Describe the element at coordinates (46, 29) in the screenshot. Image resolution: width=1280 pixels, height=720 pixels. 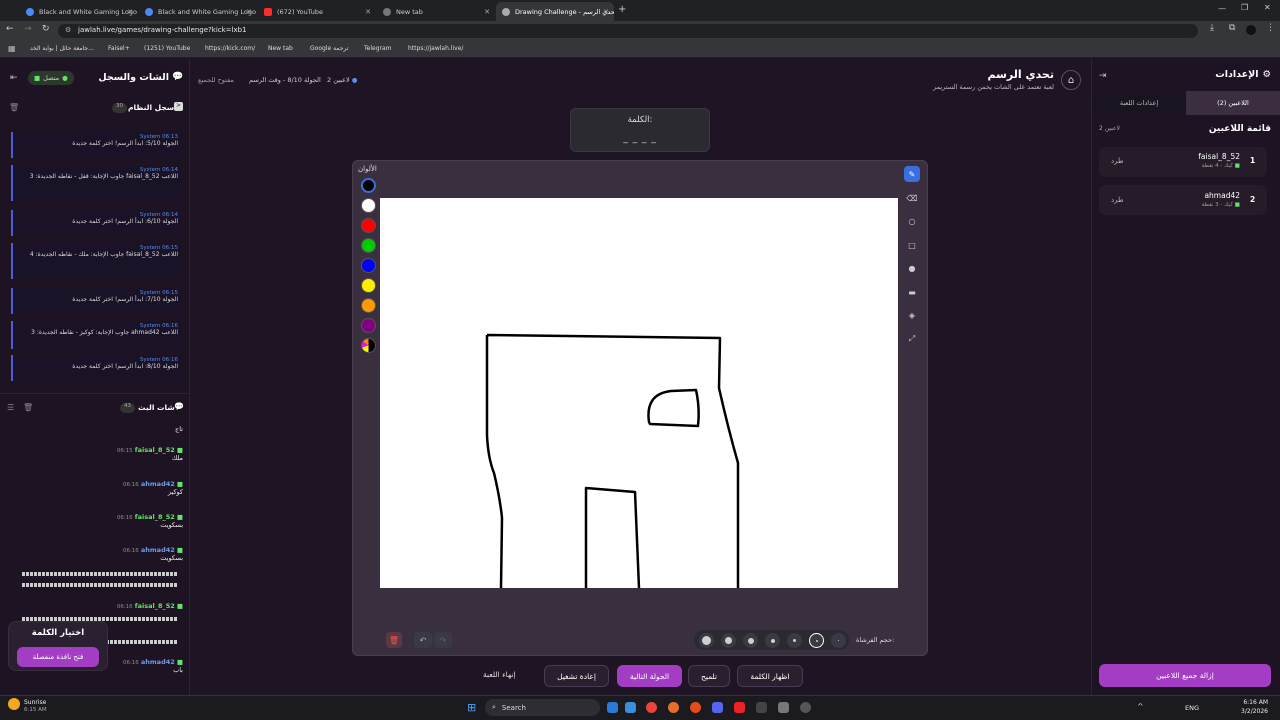
I see `reload-icon: ↻` at that location.